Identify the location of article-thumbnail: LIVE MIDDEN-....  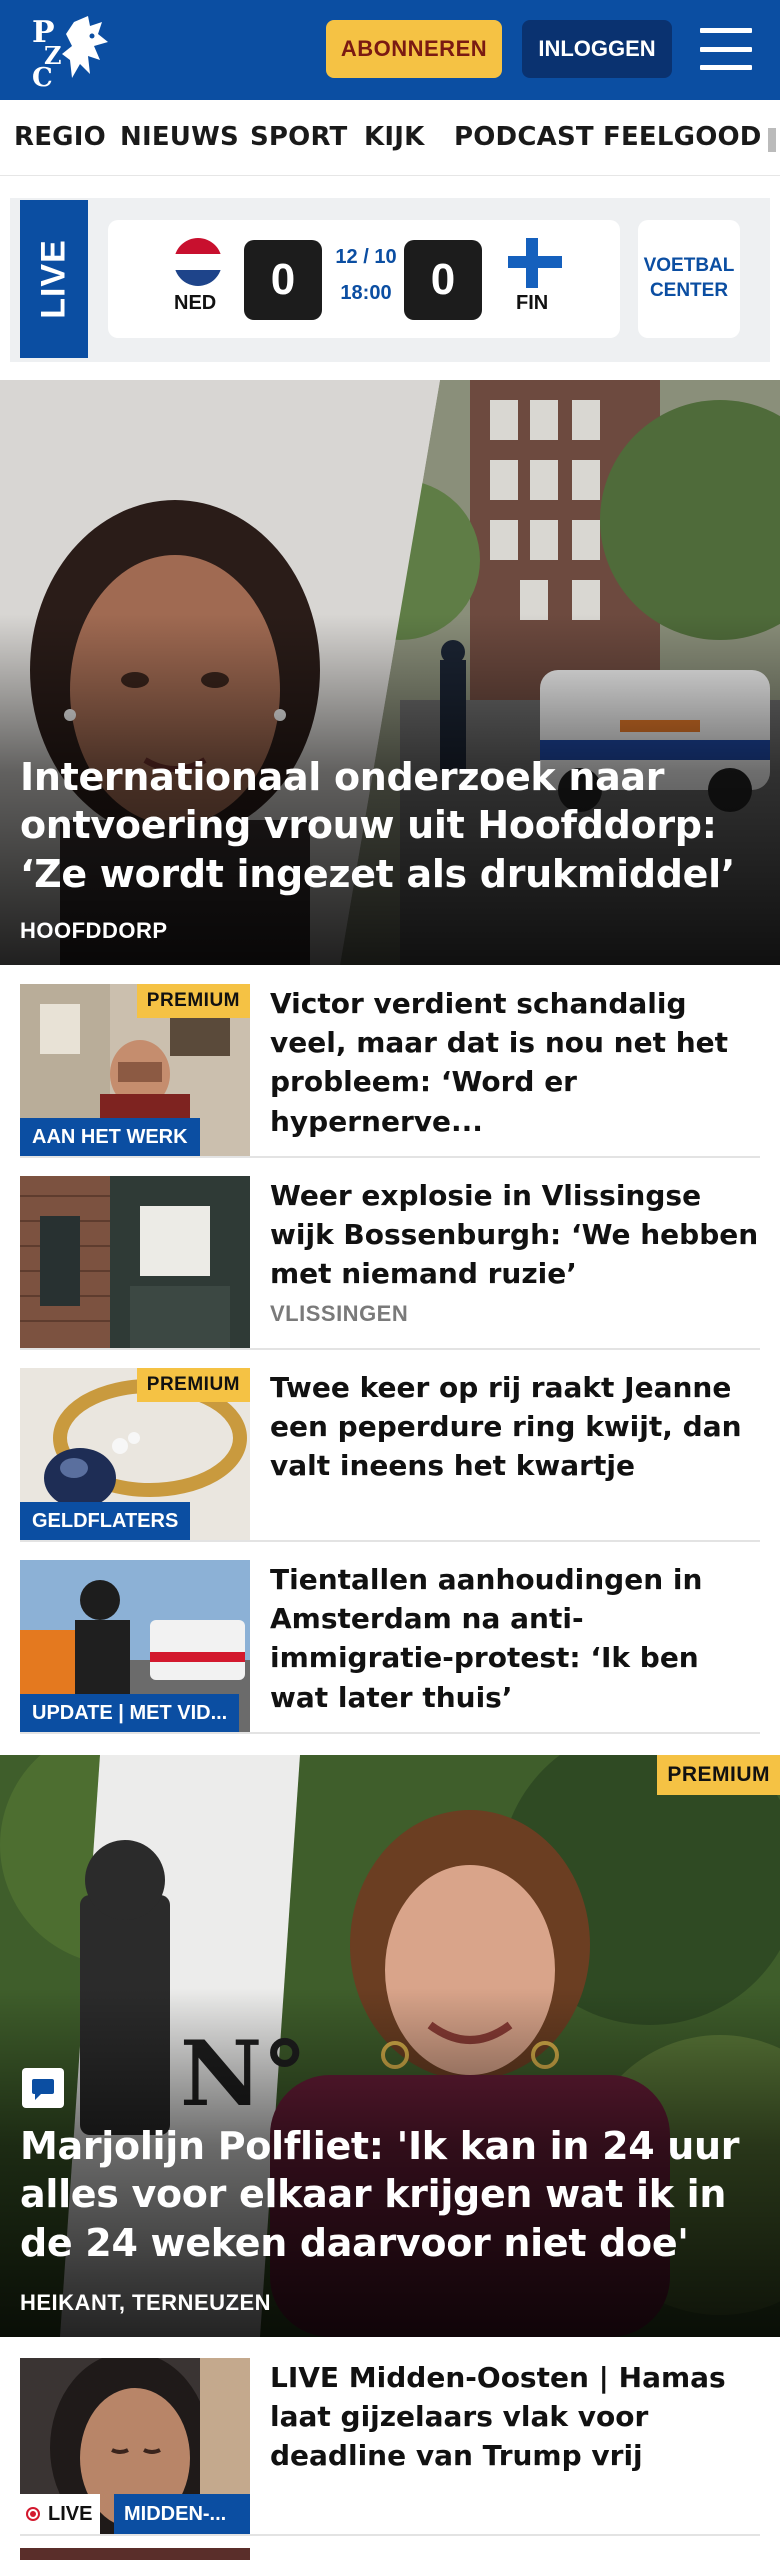
(135, 2446).